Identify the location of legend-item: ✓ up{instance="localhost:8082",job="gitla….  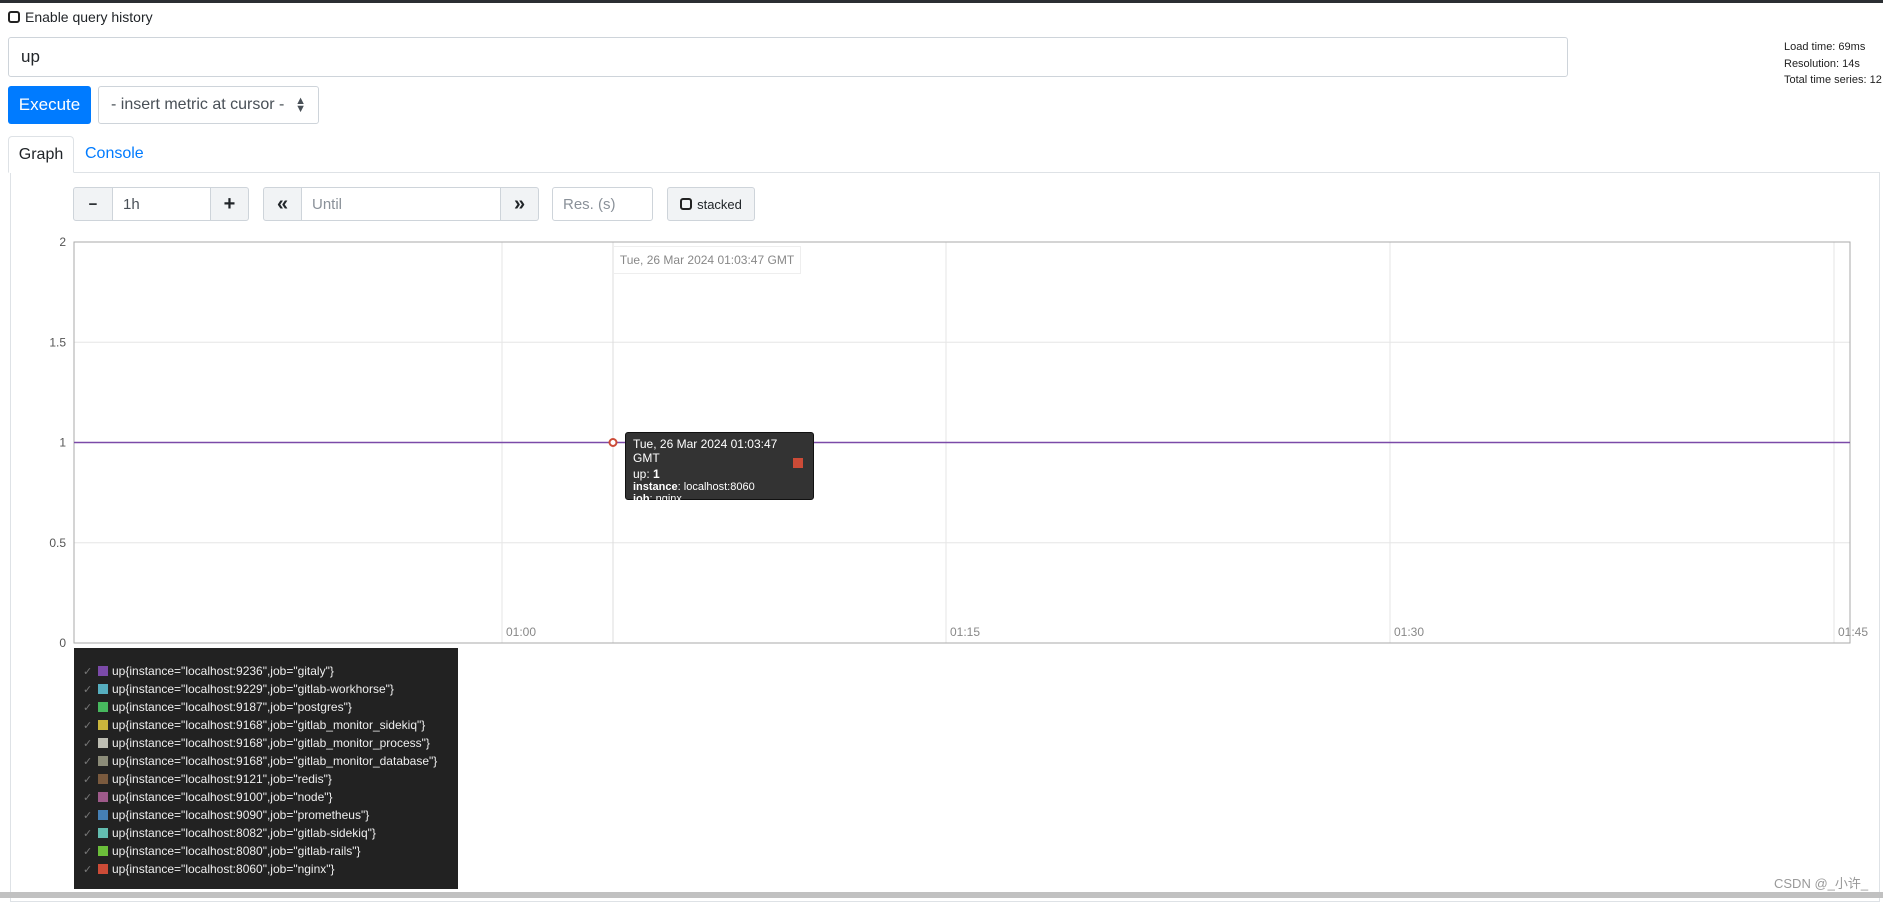
(266, 833).